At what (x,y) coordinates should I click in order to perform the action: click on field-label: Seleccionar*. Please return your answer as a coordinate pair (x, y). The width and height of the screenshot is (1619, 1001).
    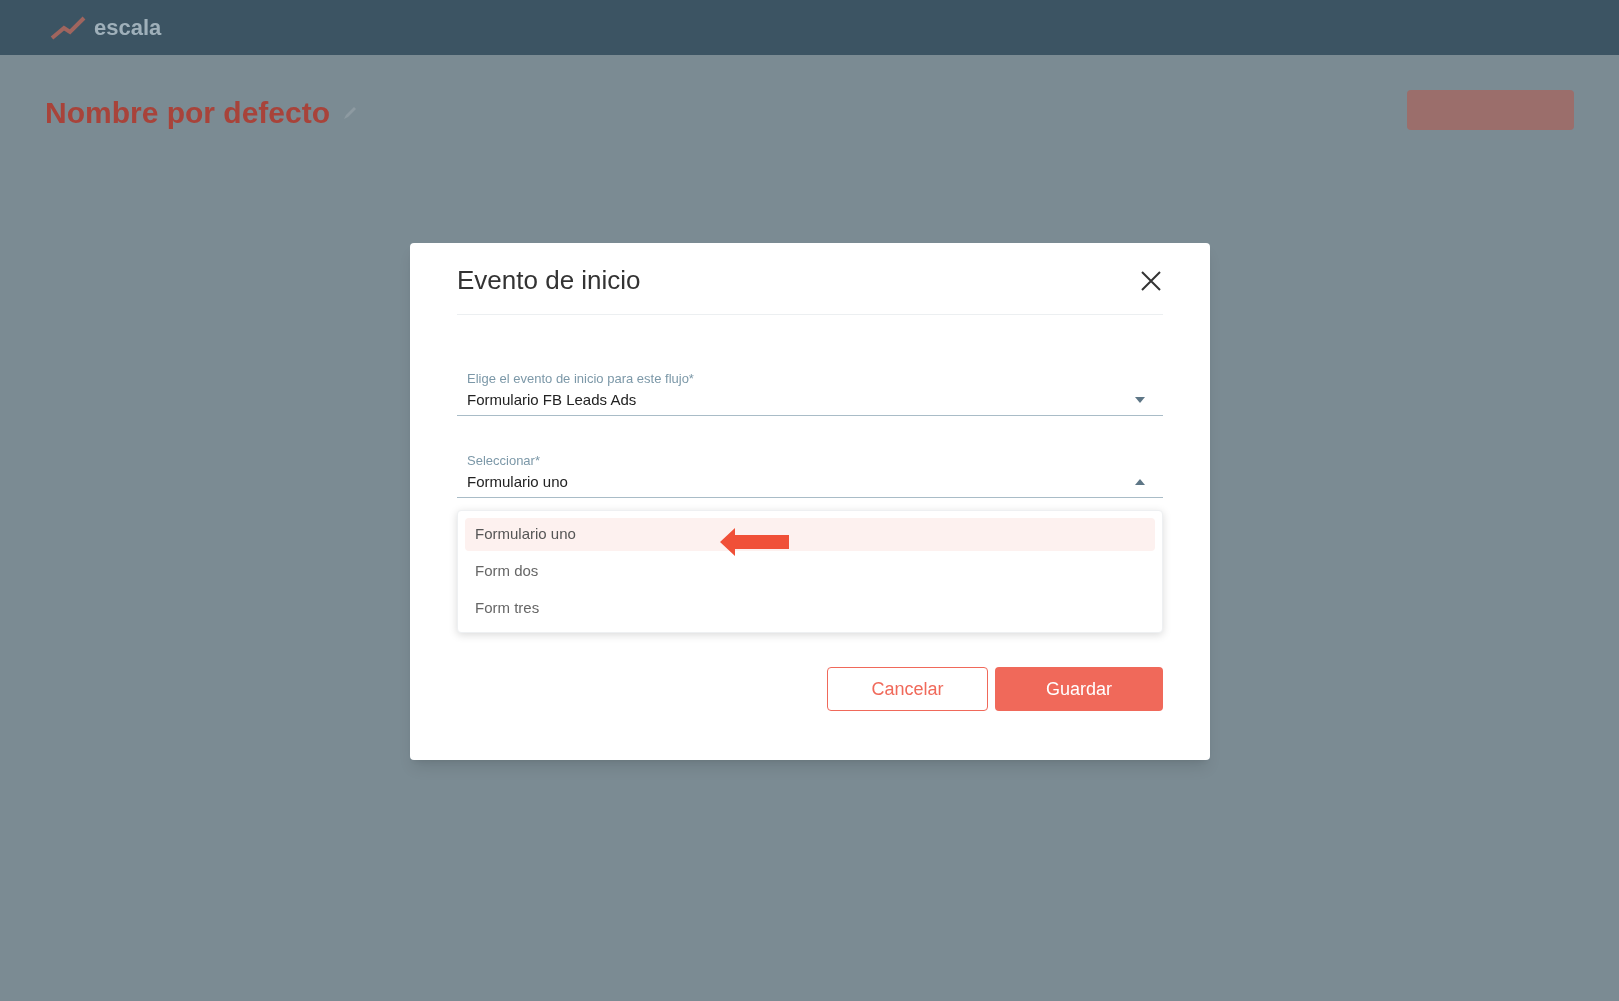
    Looking at the image, I should click on (504, 461).